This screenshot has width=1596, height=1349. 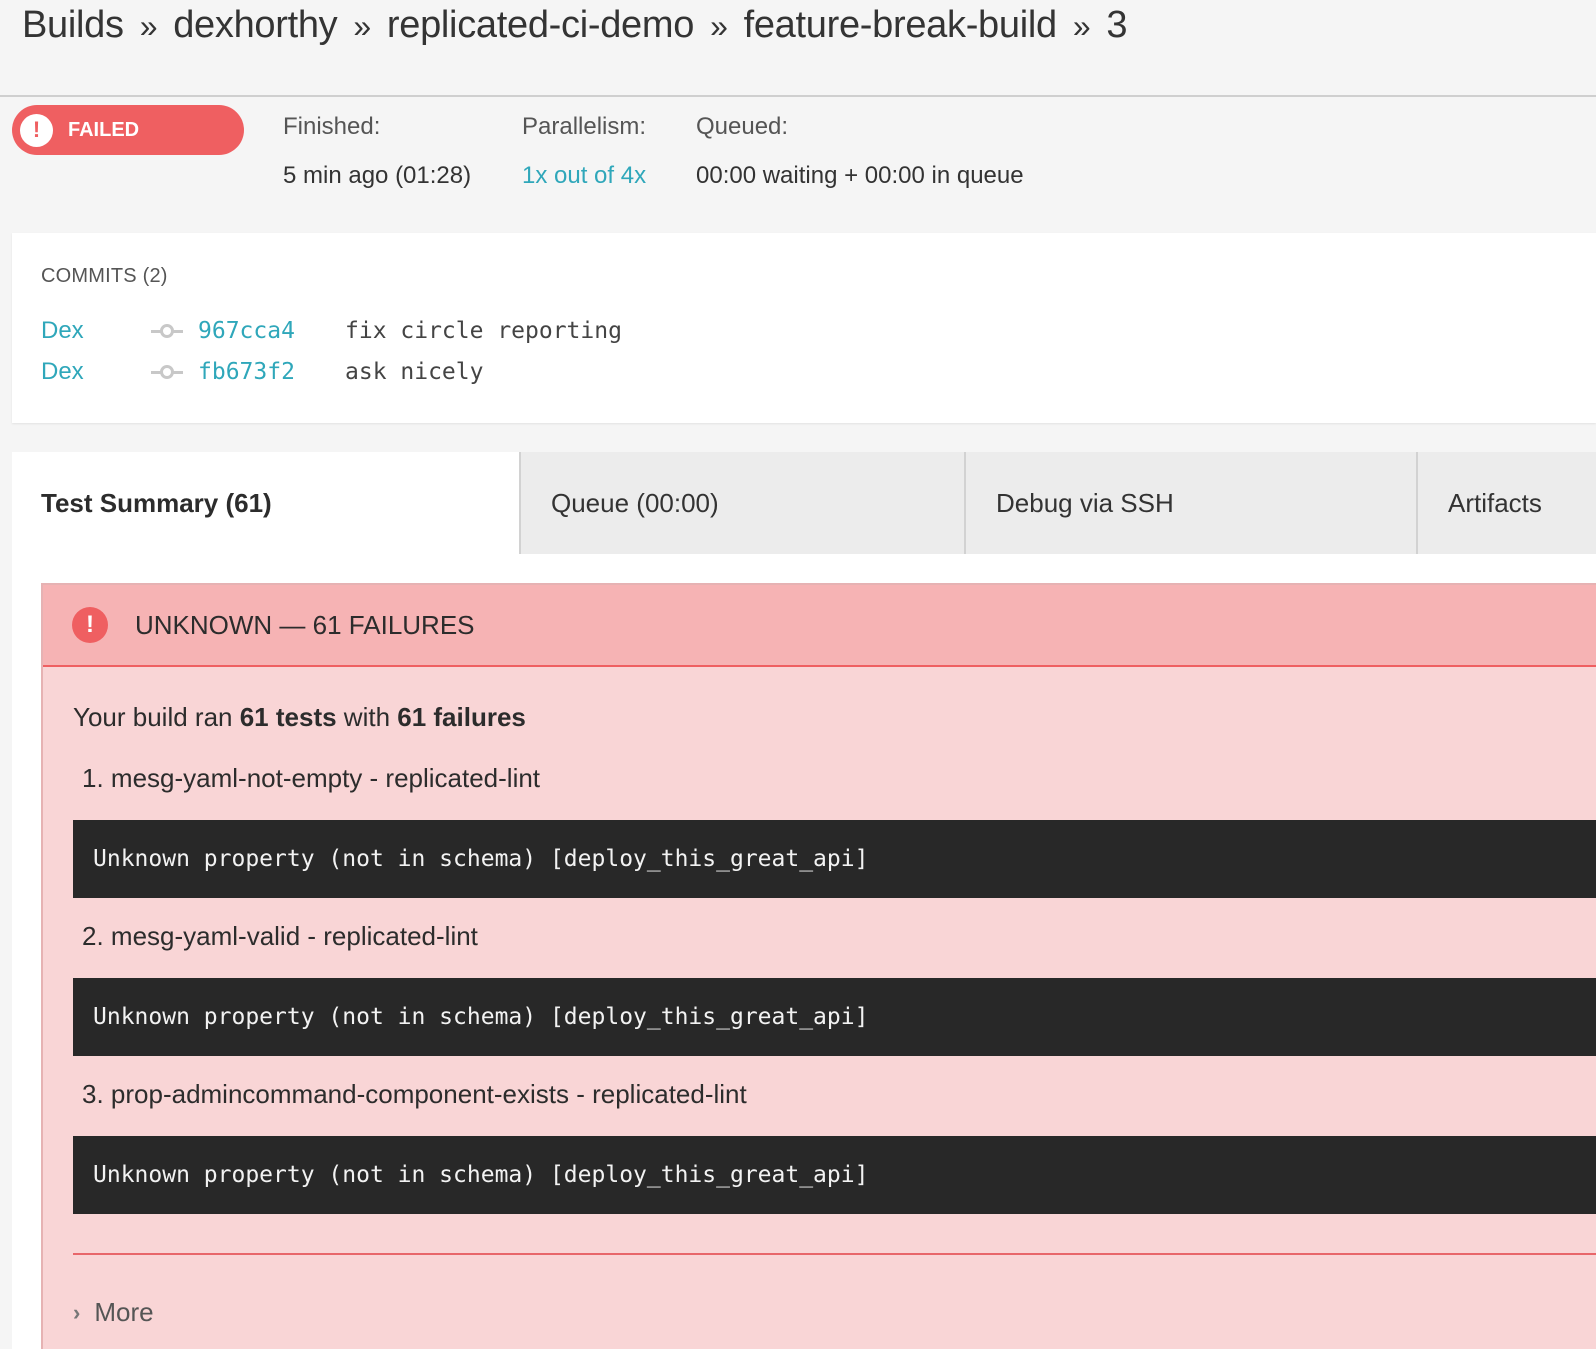 What do you see at coordinates (1506, 503) in the screenshot?
I see `tab-artifacts: Artifacts` at bounding box center [1506, 503].